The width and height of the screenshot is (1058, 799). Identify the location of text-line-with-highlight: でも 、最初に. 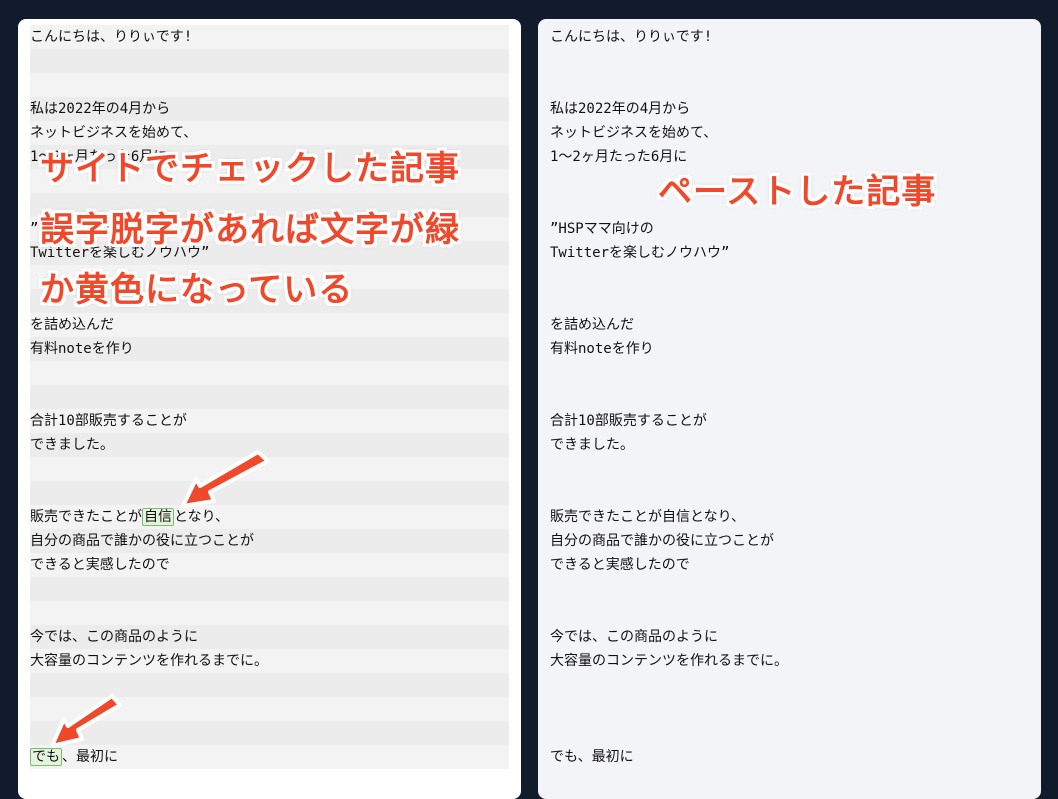
(269, 757).